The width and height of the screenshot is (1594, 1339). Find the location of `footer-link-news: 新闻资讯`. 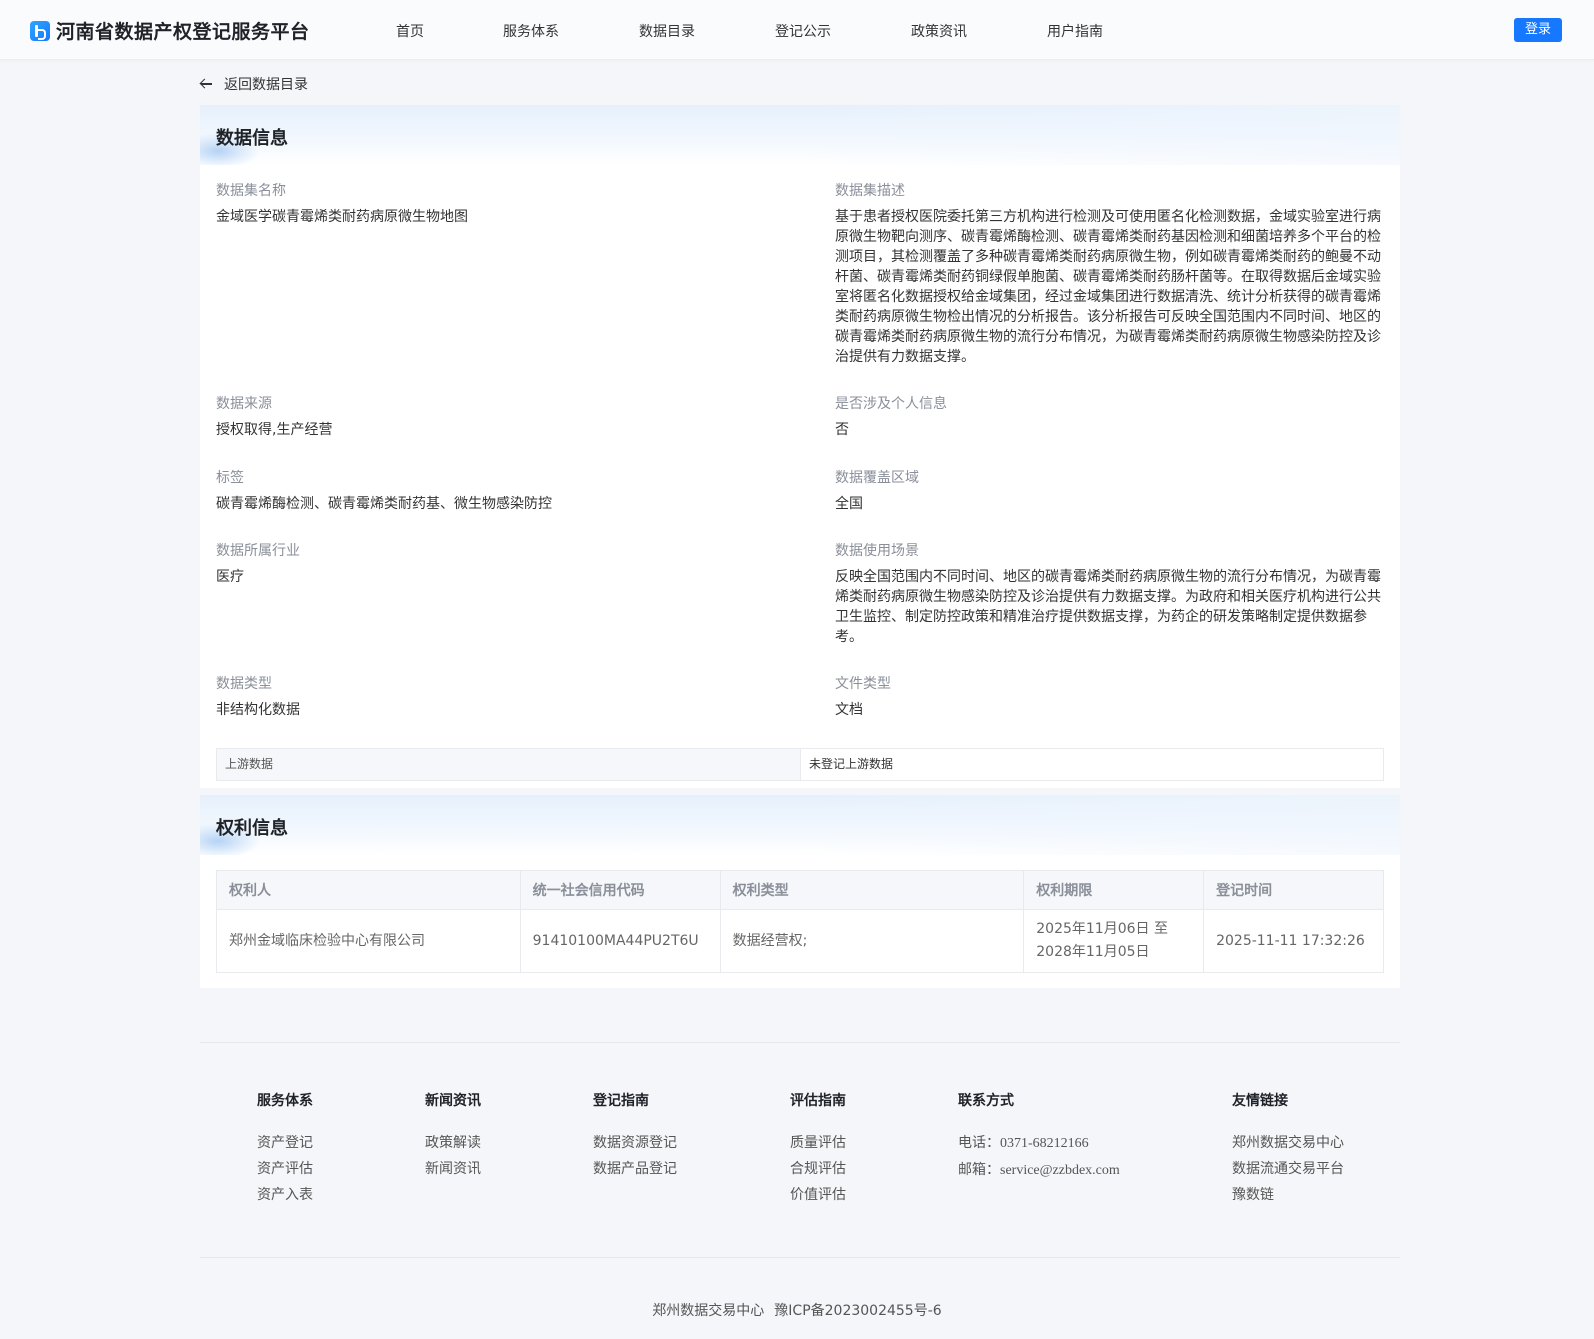

footer-link-news: 新闻资讯 is located at coordinates (453, 1169).